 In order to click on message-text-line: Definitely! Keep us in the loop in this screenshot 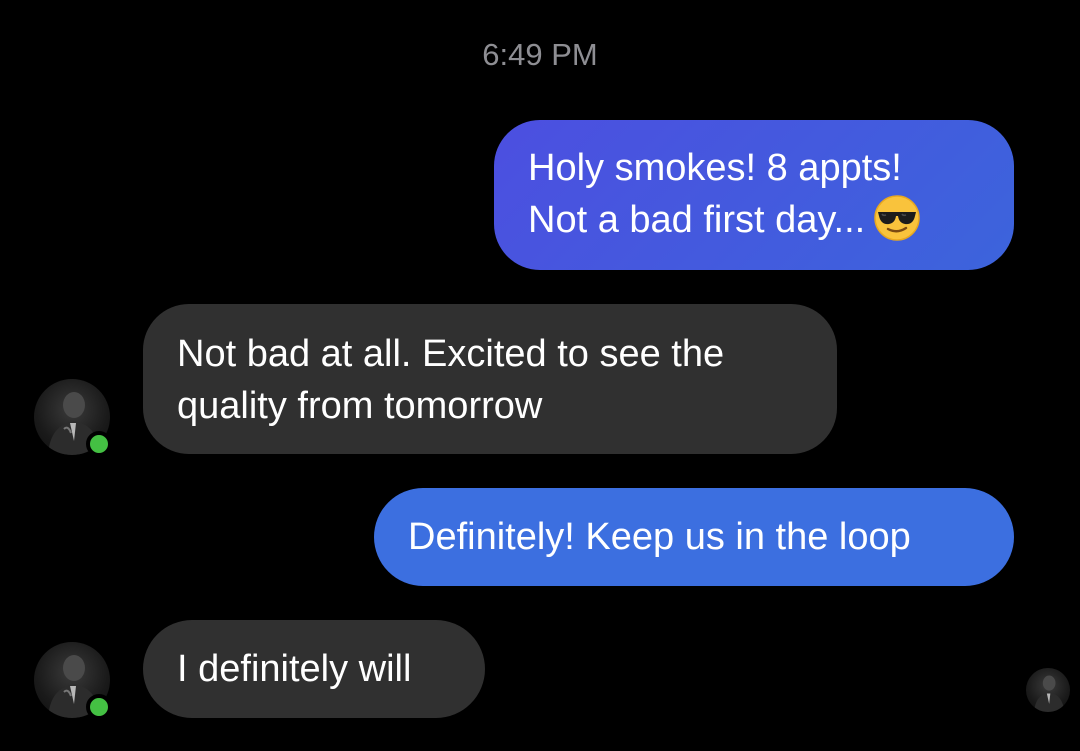, I will do `click(659, 537)`.